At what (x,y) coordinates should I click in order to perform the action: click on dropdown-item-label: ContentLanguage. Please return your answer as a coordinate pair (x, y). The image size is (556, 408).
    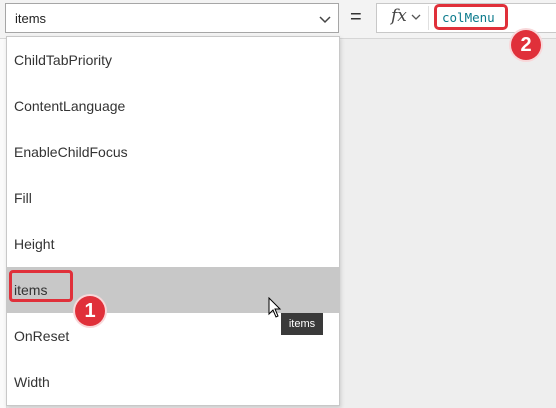
    Looking at the image, I should click on (70, 106).